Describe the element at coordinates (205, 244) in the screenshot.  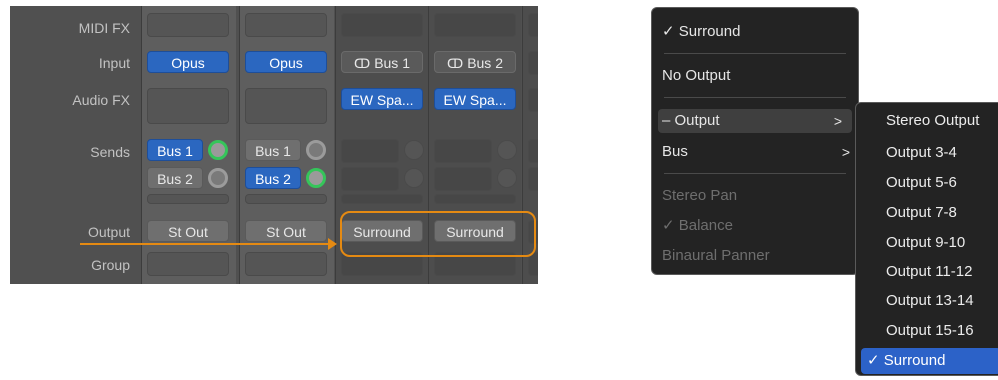
I see `annotation-arrow-line` at that location.